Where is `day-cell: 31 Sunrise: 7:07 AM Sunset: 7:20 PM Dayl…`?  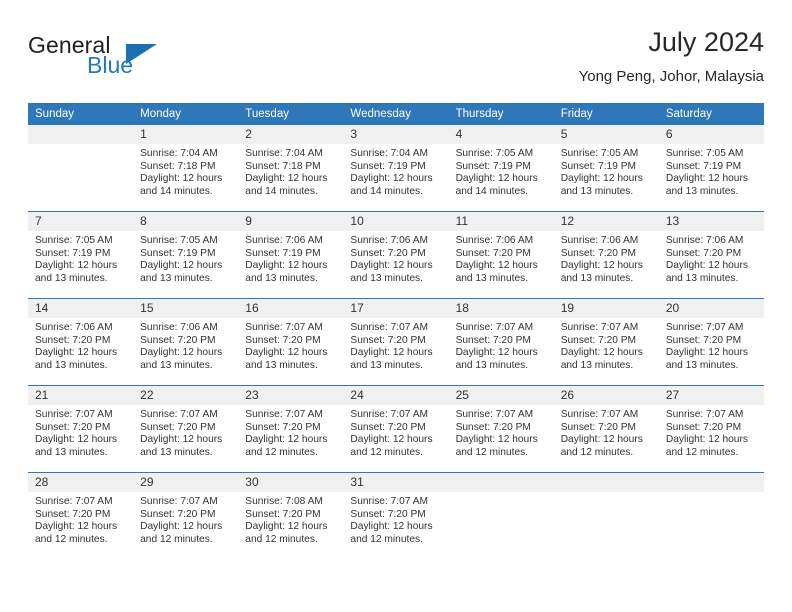
day-cell: 31 Sunrise: 7:07 AM Sunset: 7:20 PM Dayl… is located at coordinates (396, 515).